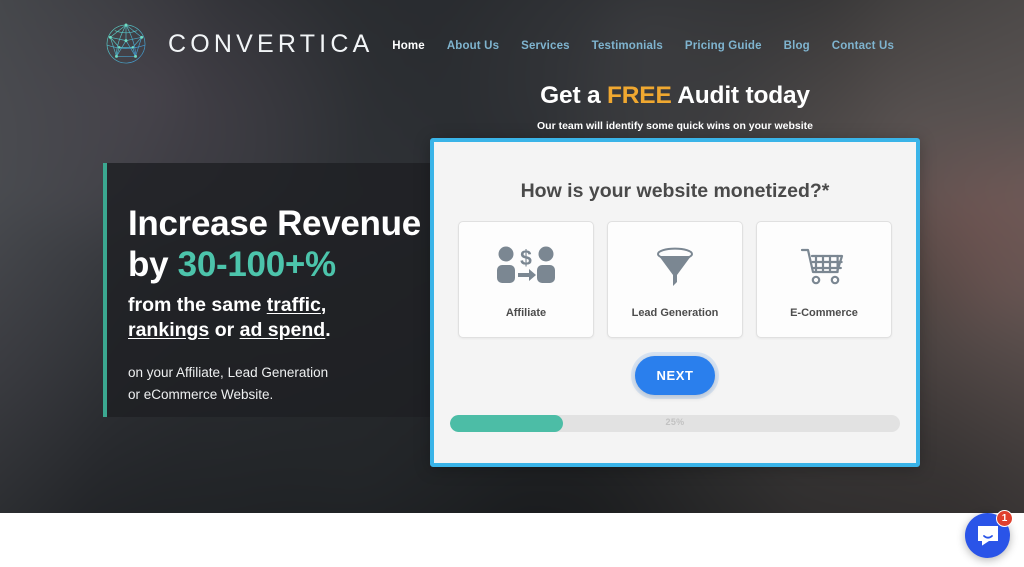 The height and width of the screenshot is (567, 1024). I want to click on nav-item-testimonials: Testimonials, so click(627, 46).